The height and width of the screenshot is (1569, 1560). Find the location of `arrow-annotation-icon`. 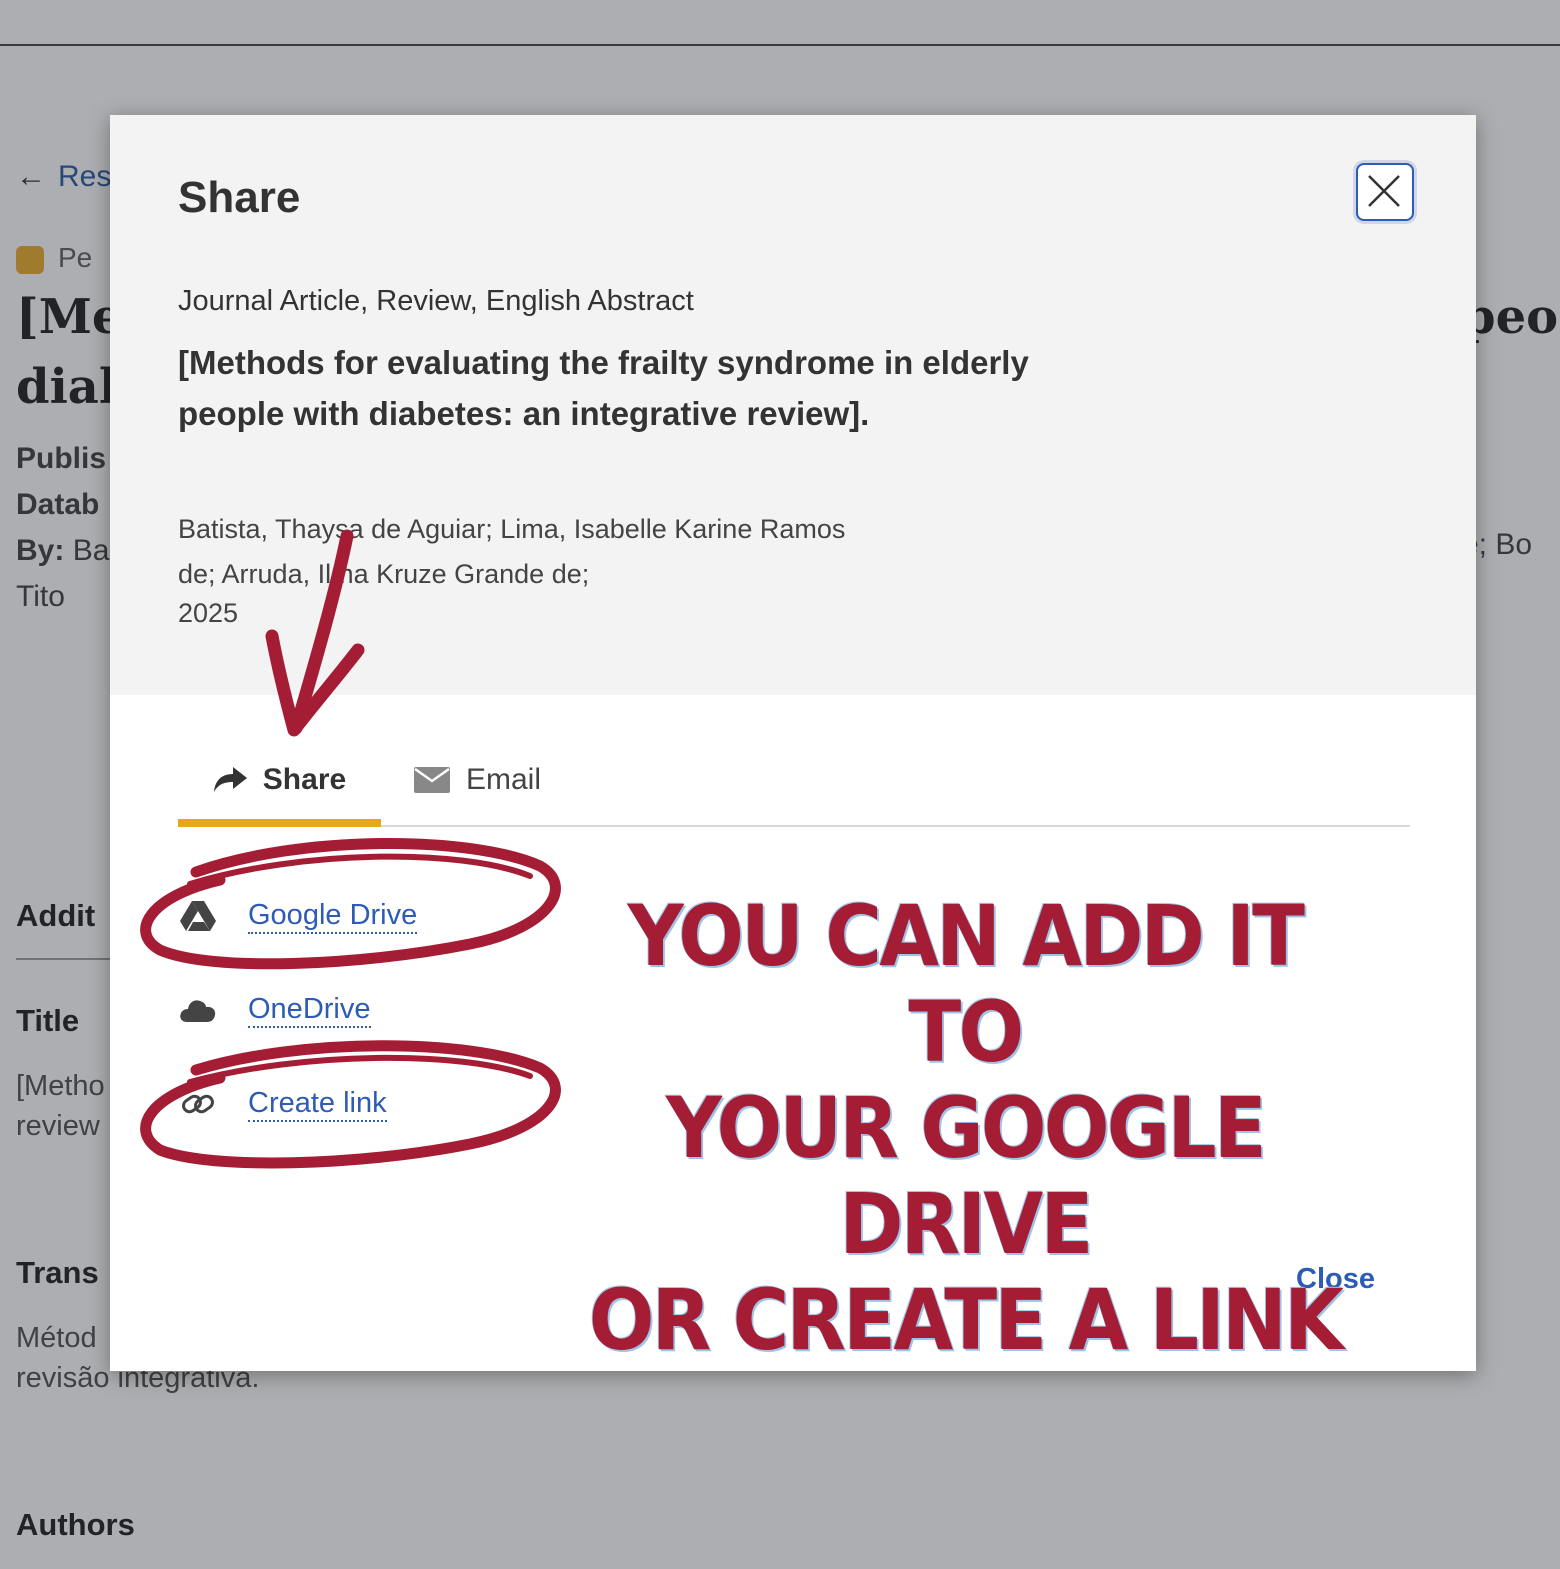

arrow-annotation-icon is located at coordinates (315, 633).